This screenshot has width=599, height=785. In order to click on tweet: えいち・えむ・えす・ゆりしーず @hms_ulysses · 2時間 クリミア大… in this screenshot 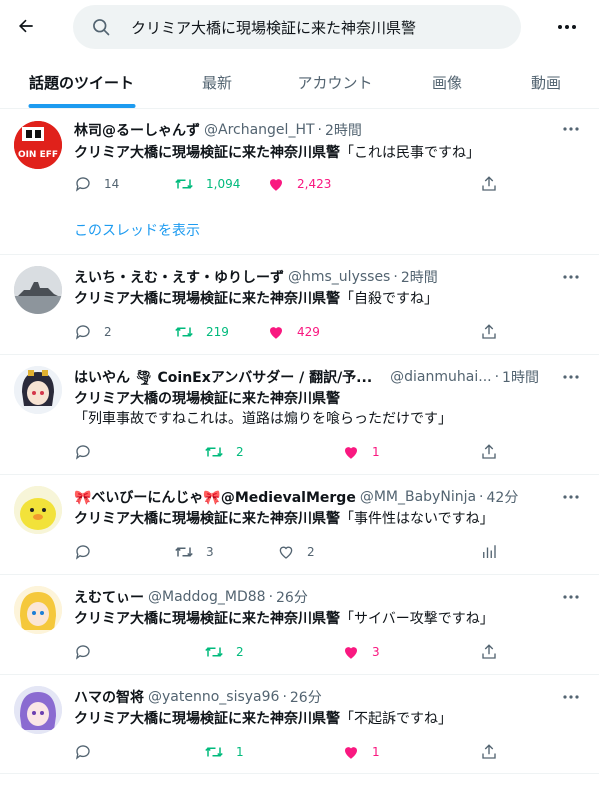, I will do `click(299, 305)`.